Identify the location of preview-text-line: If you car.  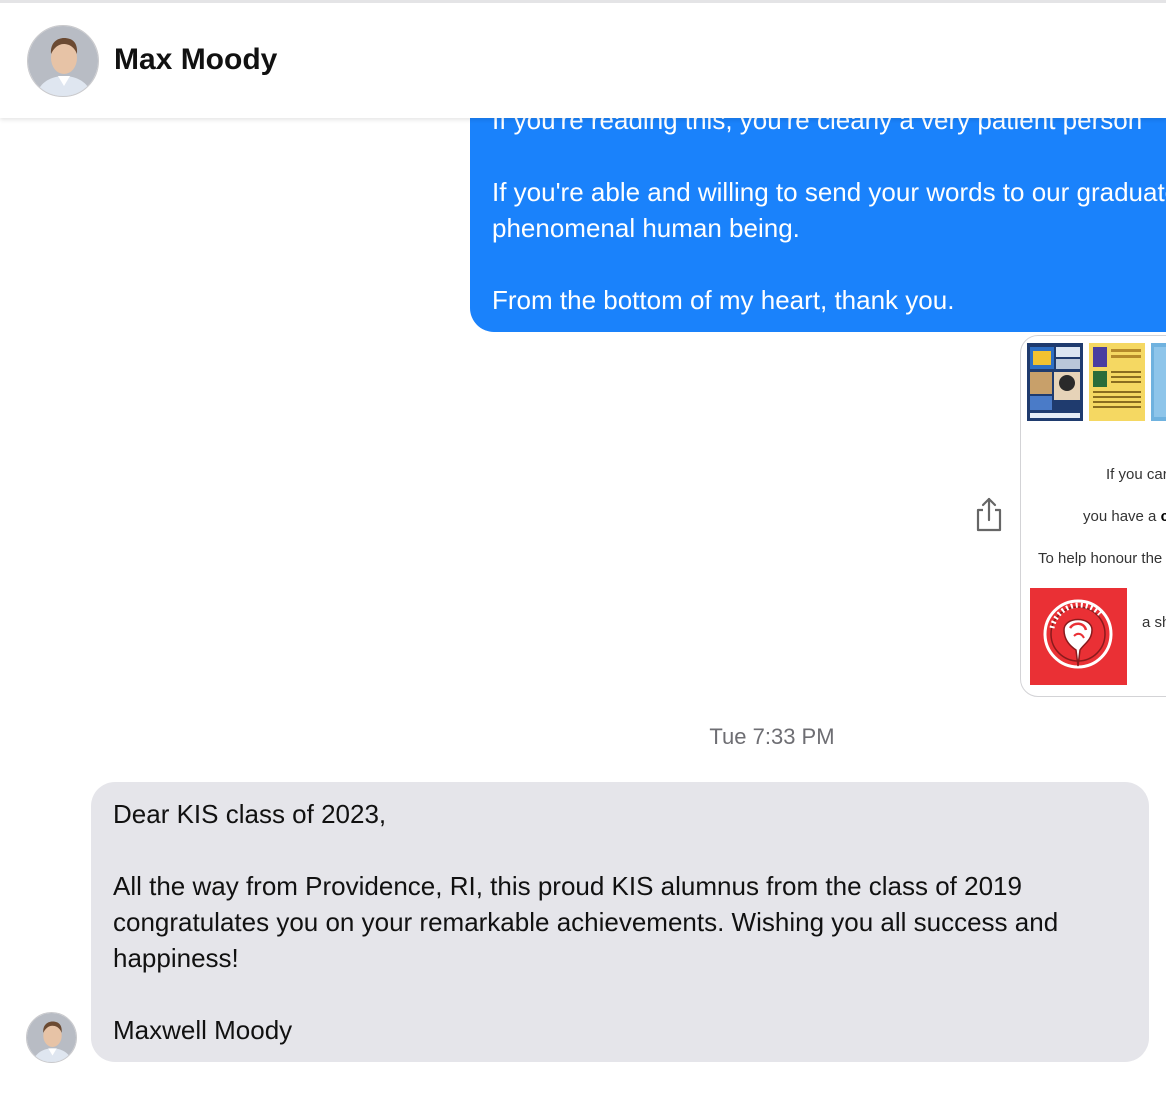
(1136, 474).